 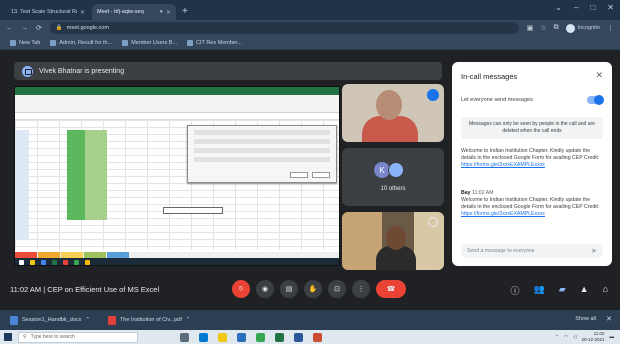 I want to click on word-icon, so click(x=298, y=337).